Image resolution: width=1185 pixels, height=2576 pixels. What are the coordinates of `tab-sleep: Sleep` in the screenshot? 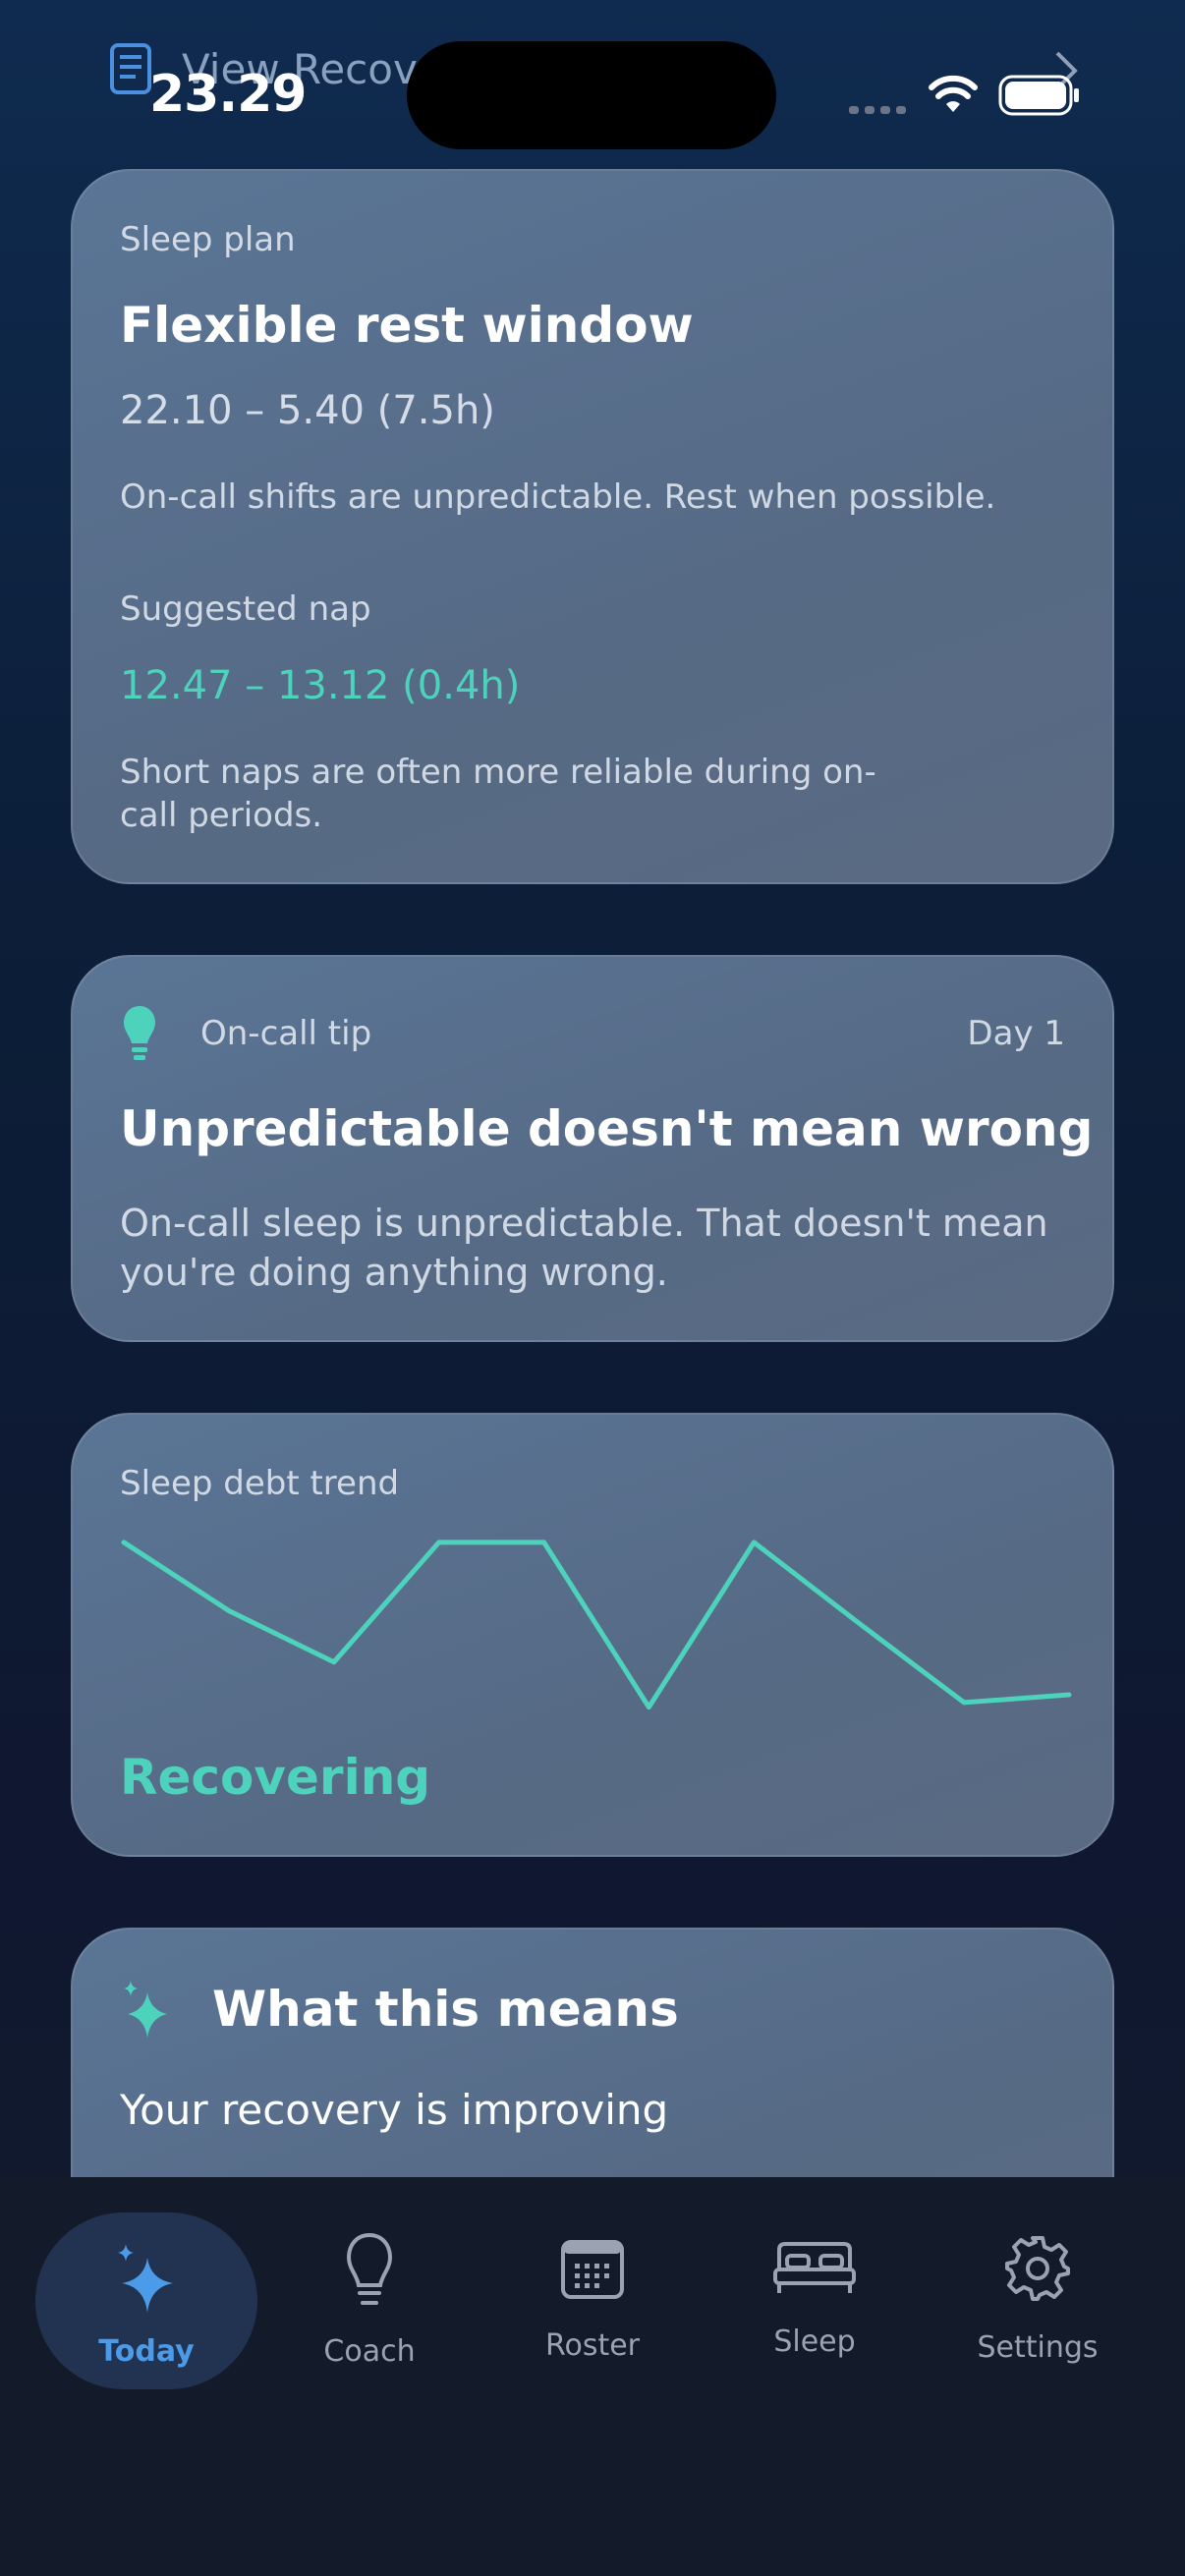 It's located at (815, 2300).